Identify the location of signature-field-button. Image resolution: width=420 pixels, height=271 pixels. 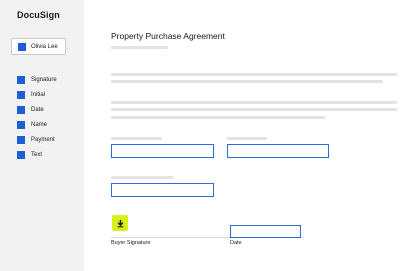
(120, 223).